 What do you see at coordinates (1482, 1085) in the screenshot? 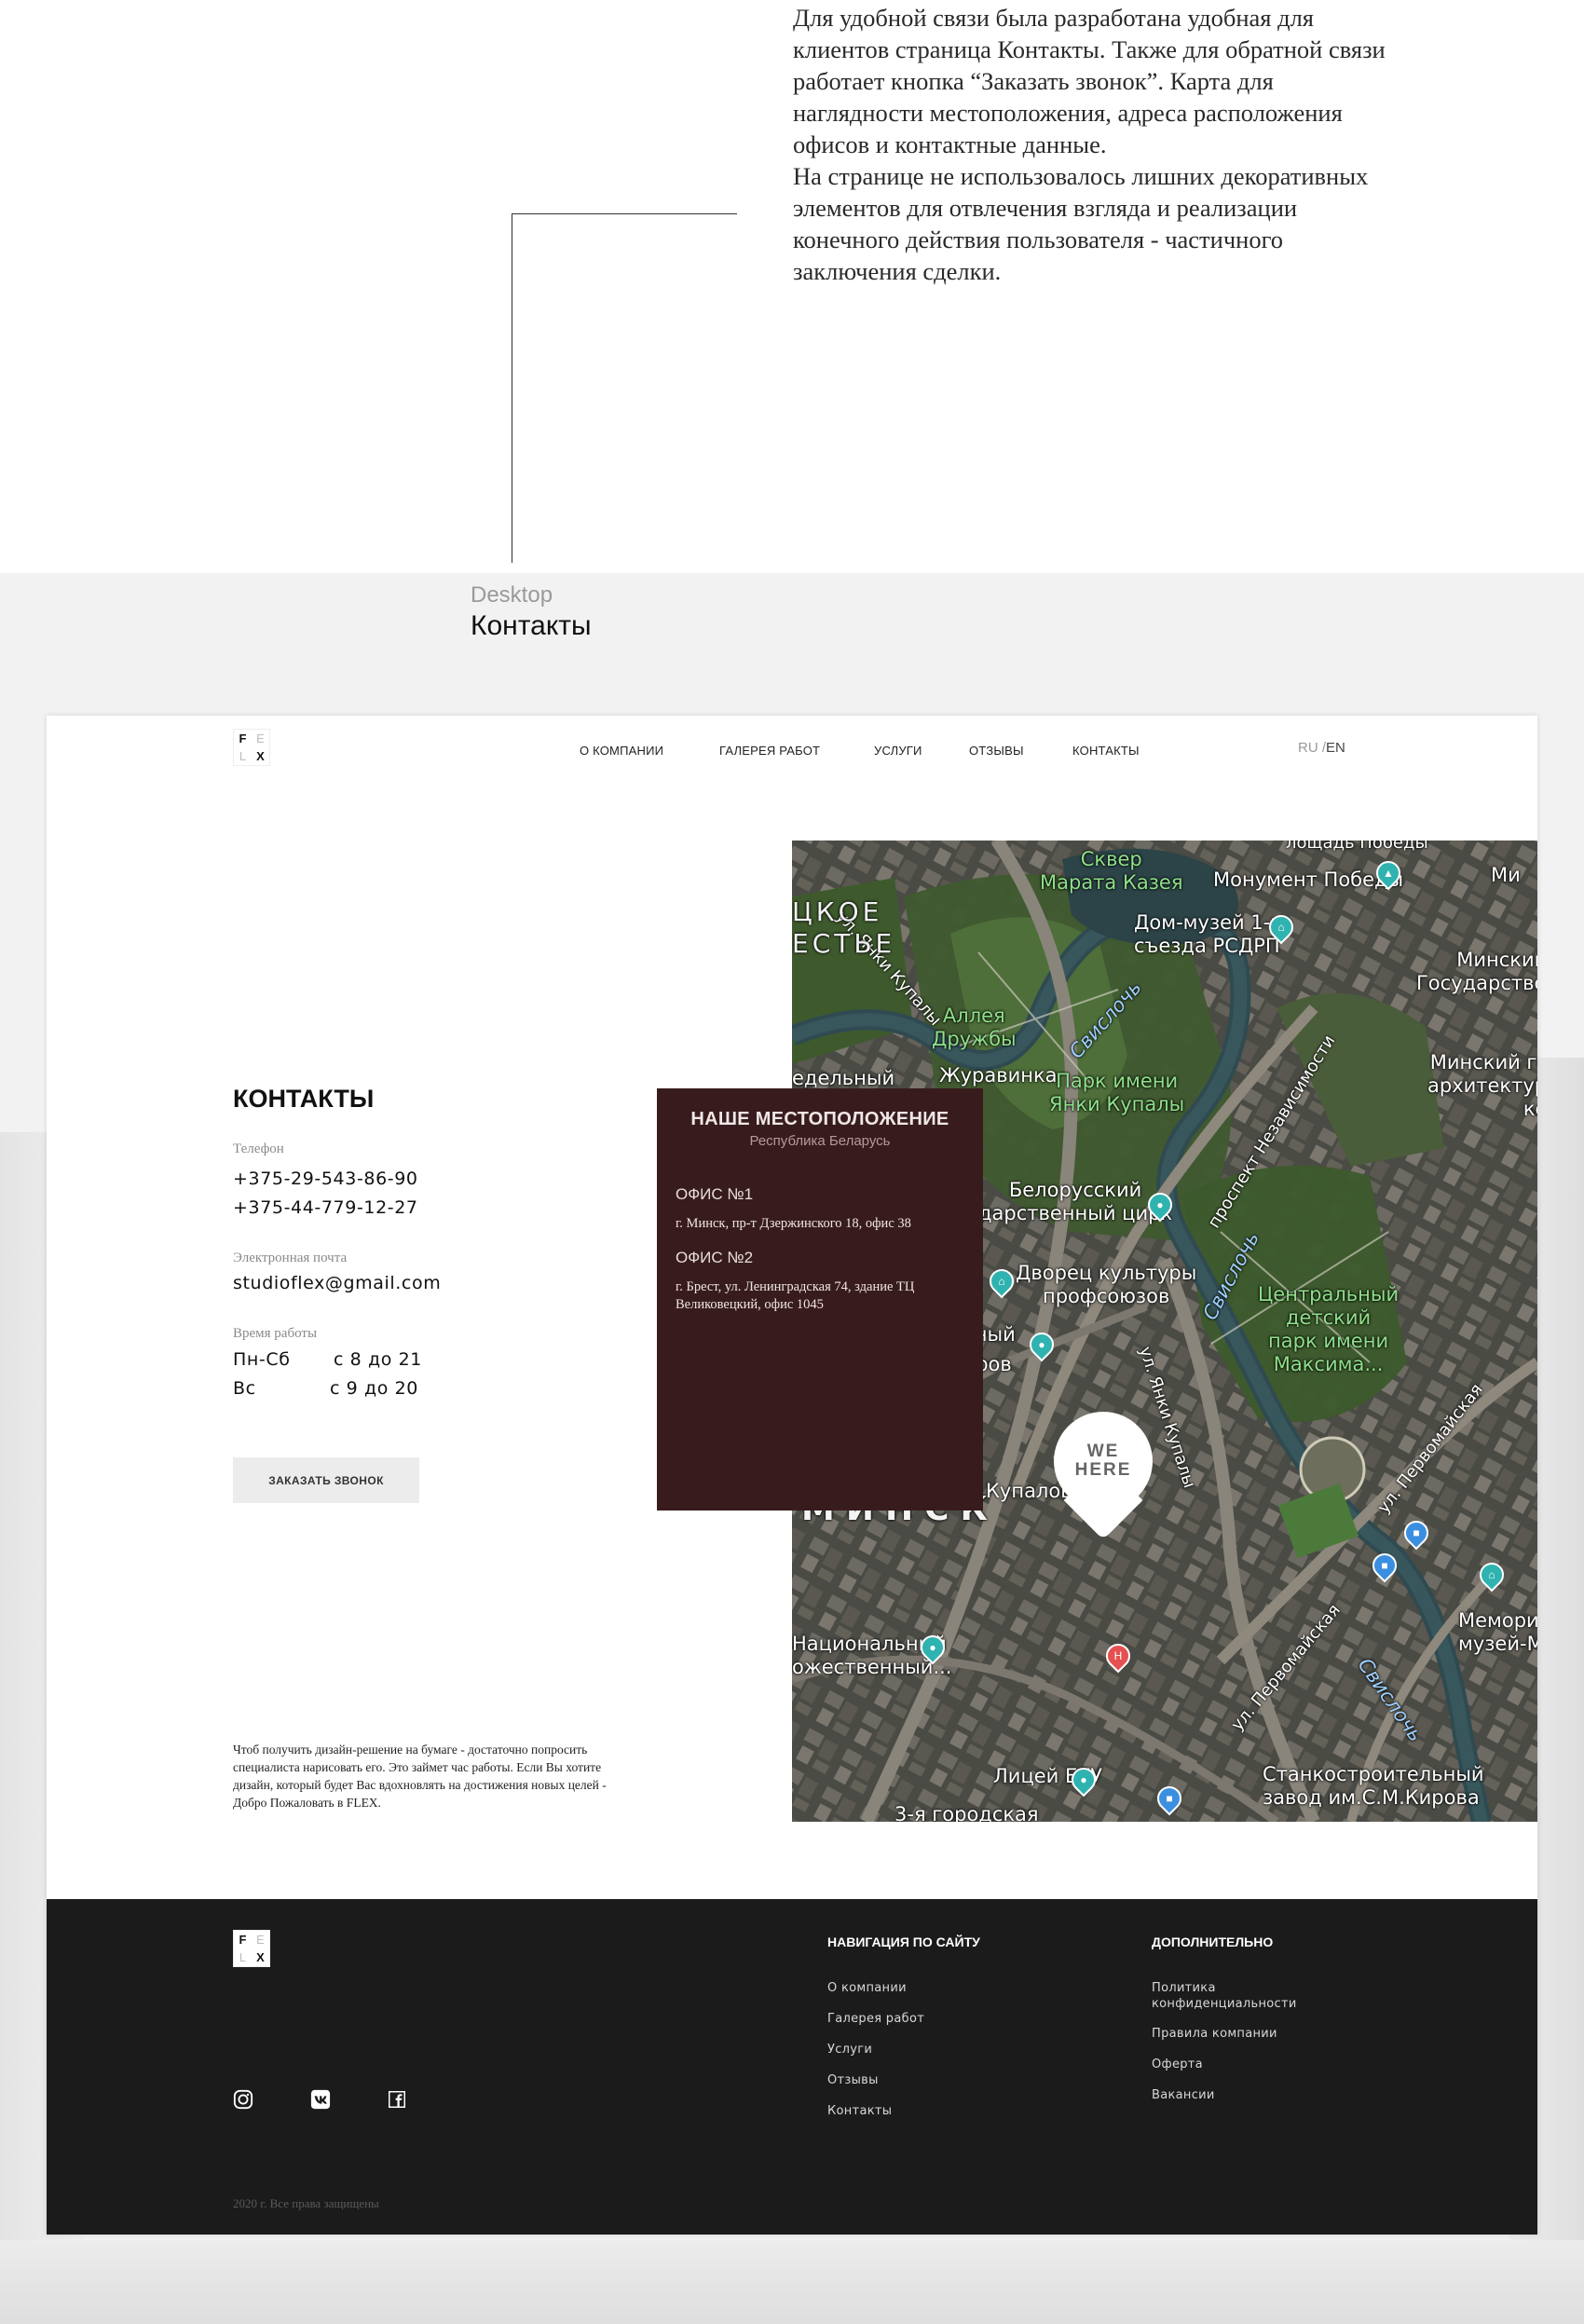
I see `map-label-architect-college: Минский гос архитектурн кол` at bounding box center [1482, 1085].